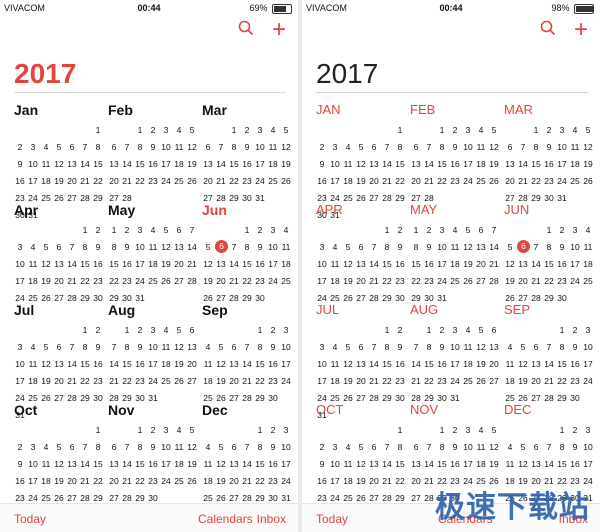  I want to click on month-name: Feb, so click(120, 110).